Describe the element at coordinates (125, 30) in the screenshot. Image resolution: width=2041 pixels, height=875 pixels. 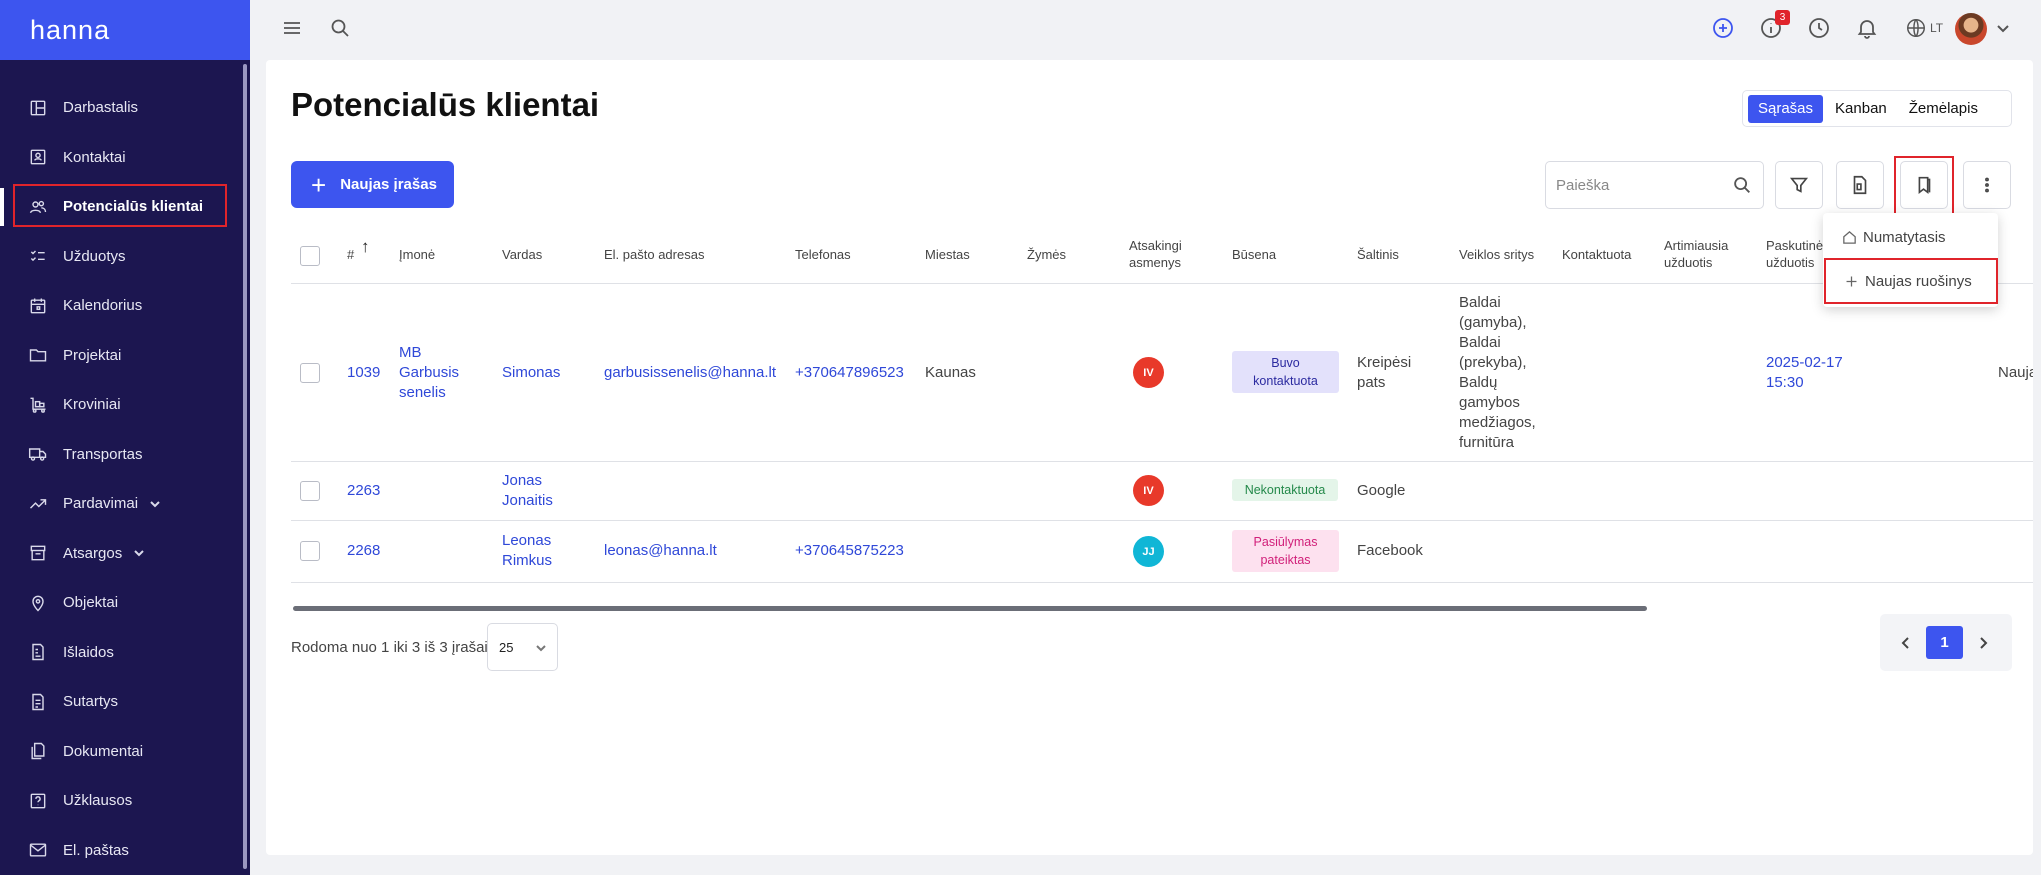
I see `brand-logo: hanna` at that location.